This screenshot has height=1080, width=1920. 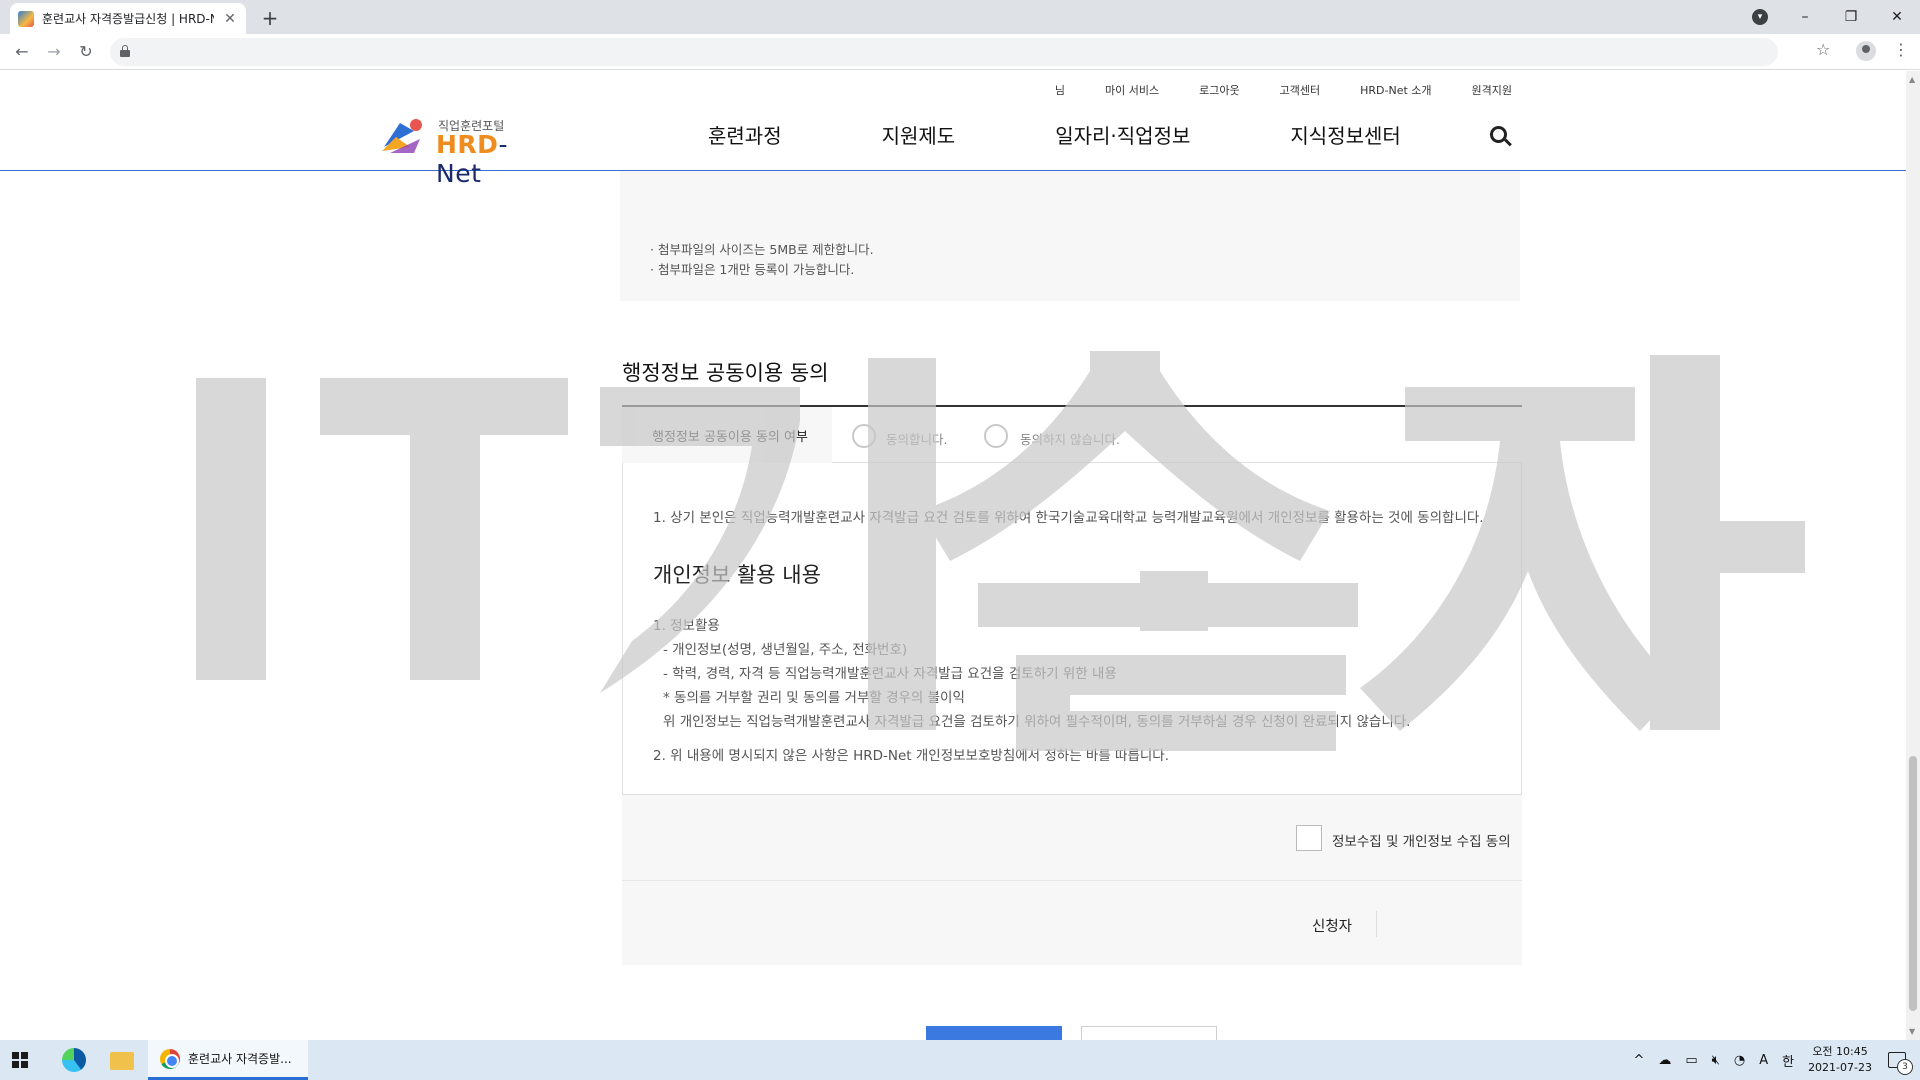 I want to click on terms-item: 1. 정보활용, so click(x=686, y=626).